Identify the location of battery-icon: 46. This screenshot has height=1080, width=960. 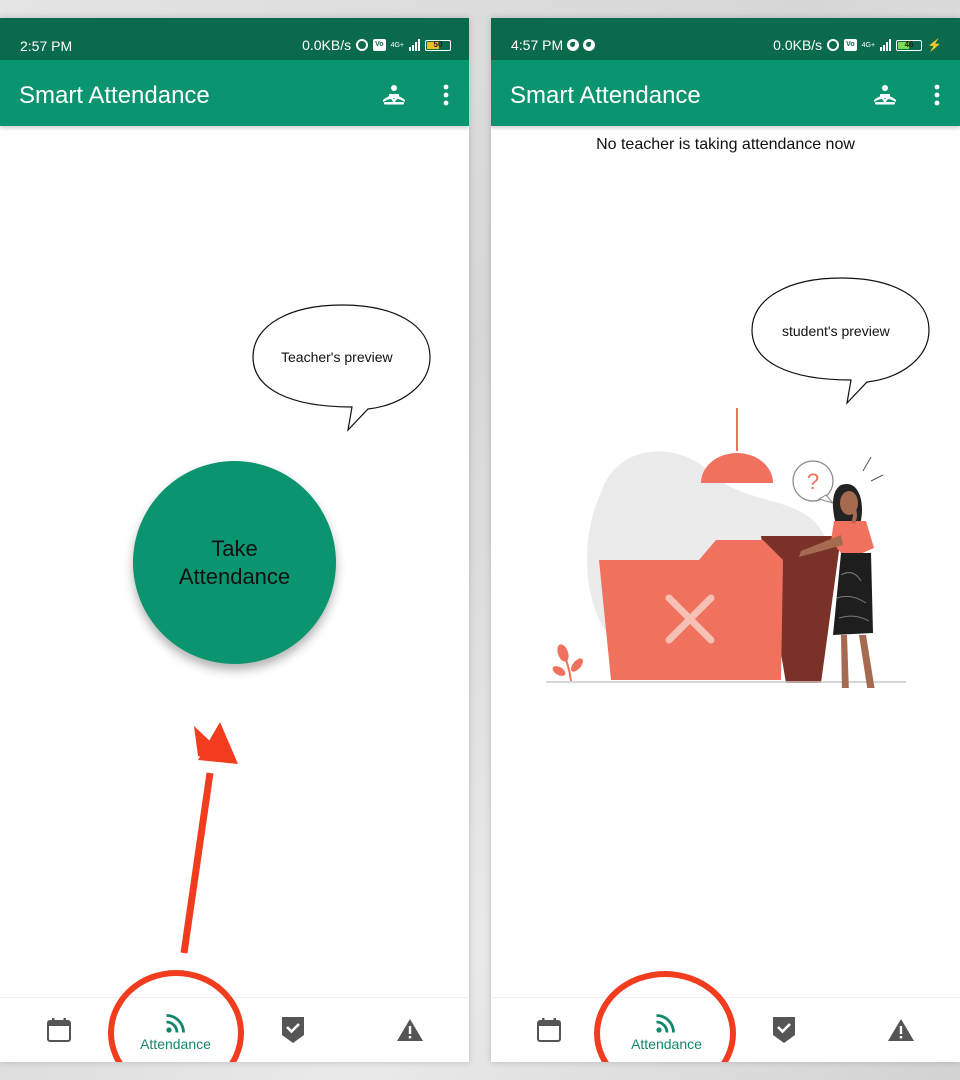
(909, 45).